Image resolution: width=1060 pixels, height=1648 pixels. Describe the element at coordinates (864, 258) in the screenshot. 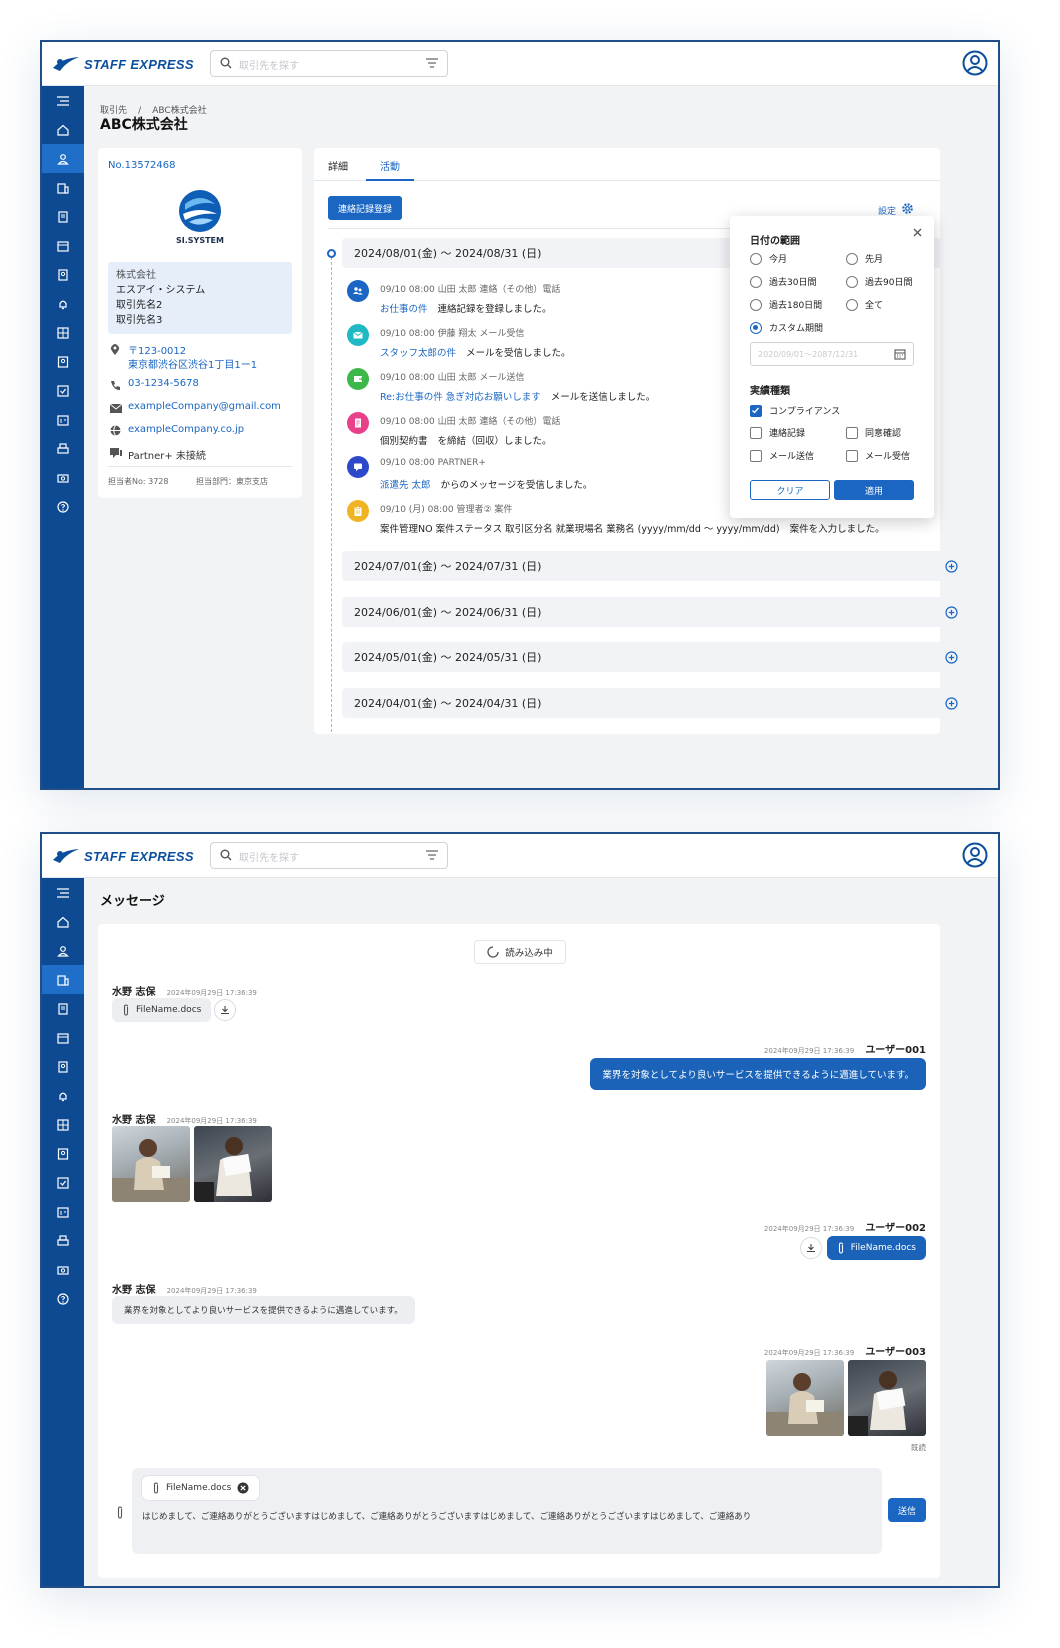

I see `radio-last-month: 先月` at that location.